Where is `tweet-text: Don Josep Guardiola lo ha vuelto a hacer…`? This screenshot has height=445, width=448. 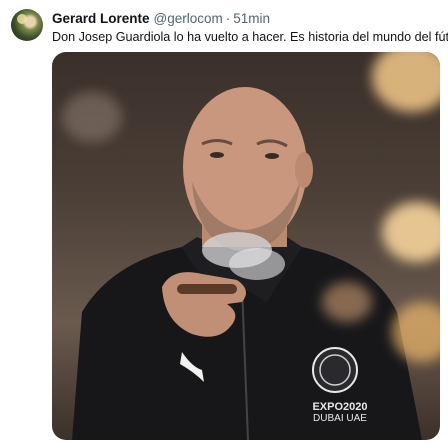 tweet-text: Don Josep Guardiola lo ha vuelto a hacer… is located at coordinates (250, 37).